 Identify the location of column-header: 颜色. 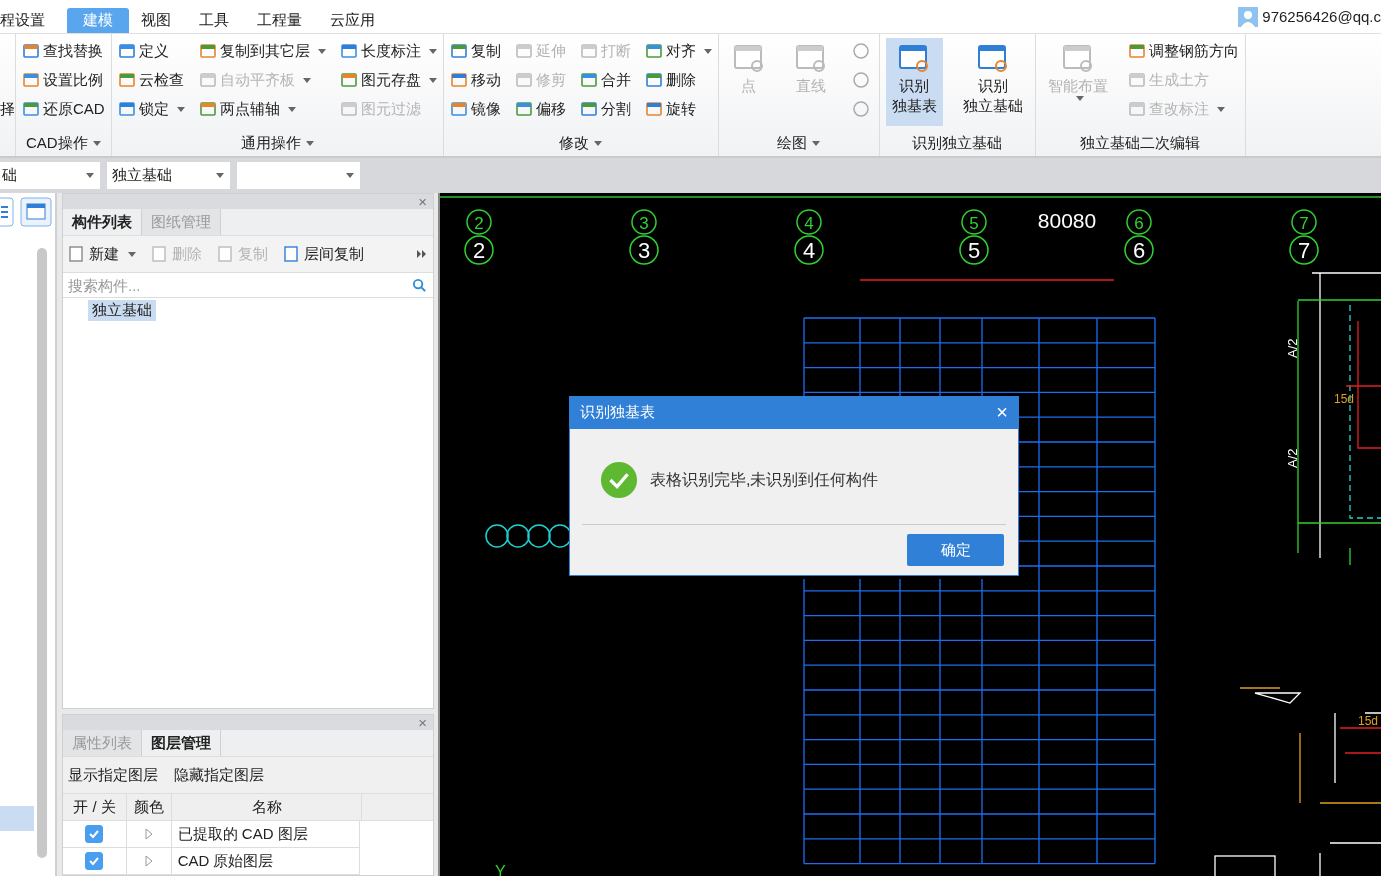
(149, 807).